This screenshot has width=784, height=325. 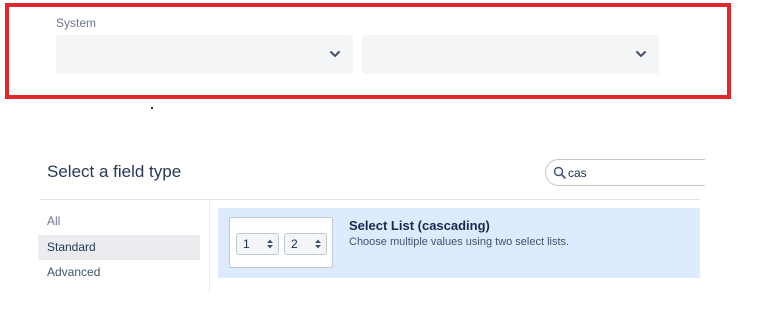 I want to click on system-select-child, so click(x=510, y=54).